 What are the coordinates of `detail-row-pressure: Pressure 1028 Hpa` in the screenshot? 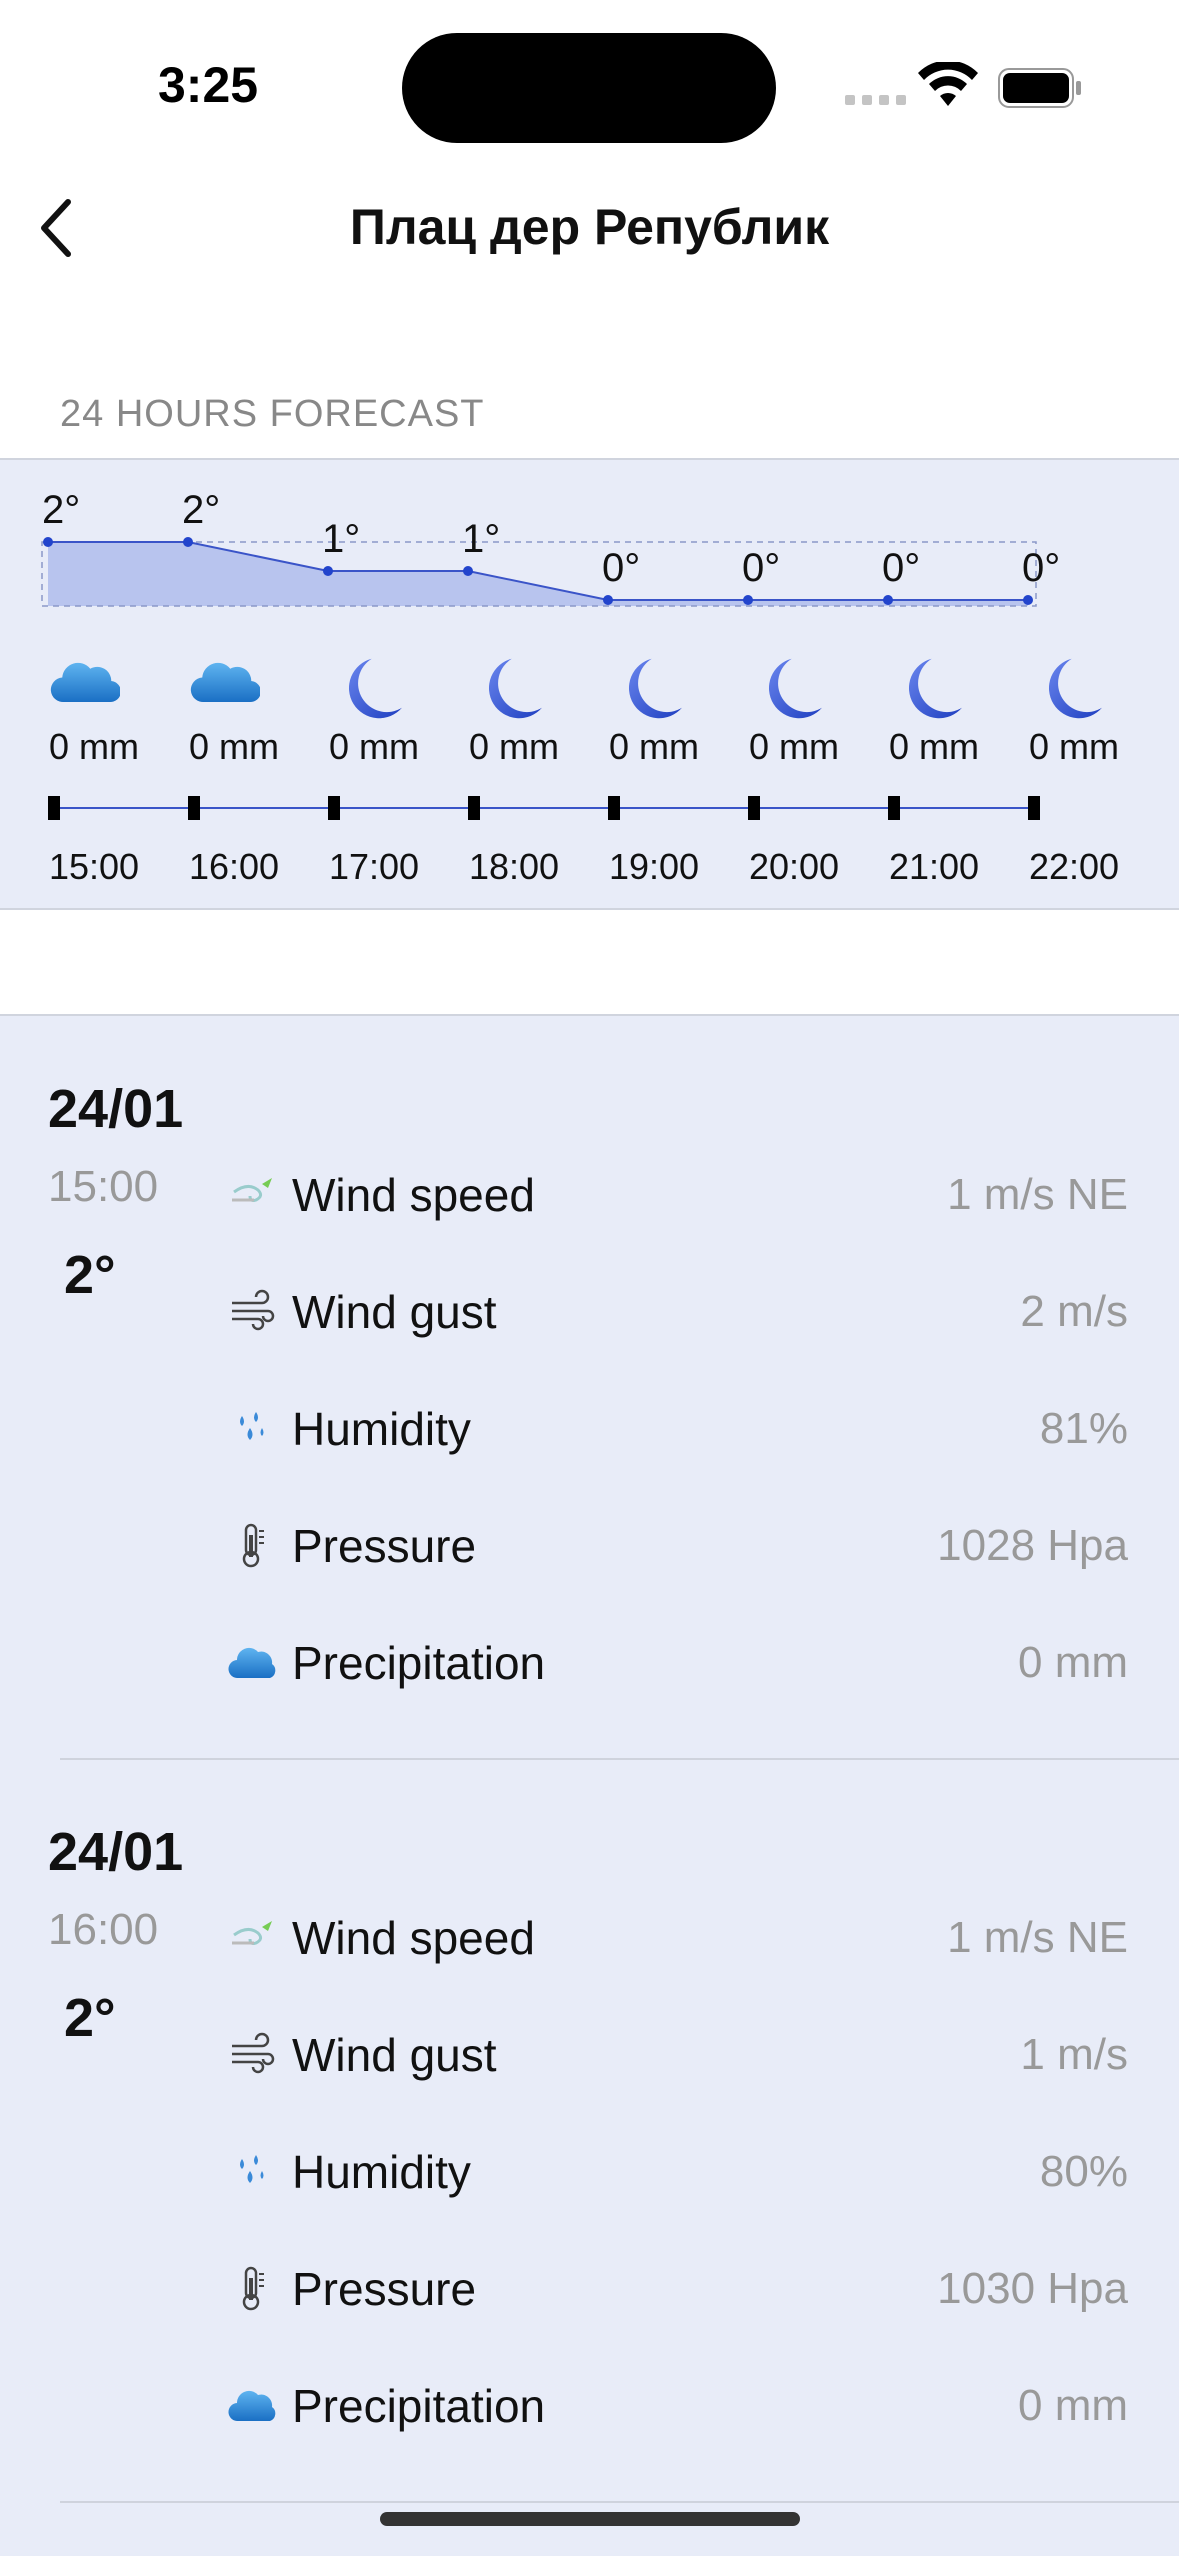 It's located at (678, 1546).